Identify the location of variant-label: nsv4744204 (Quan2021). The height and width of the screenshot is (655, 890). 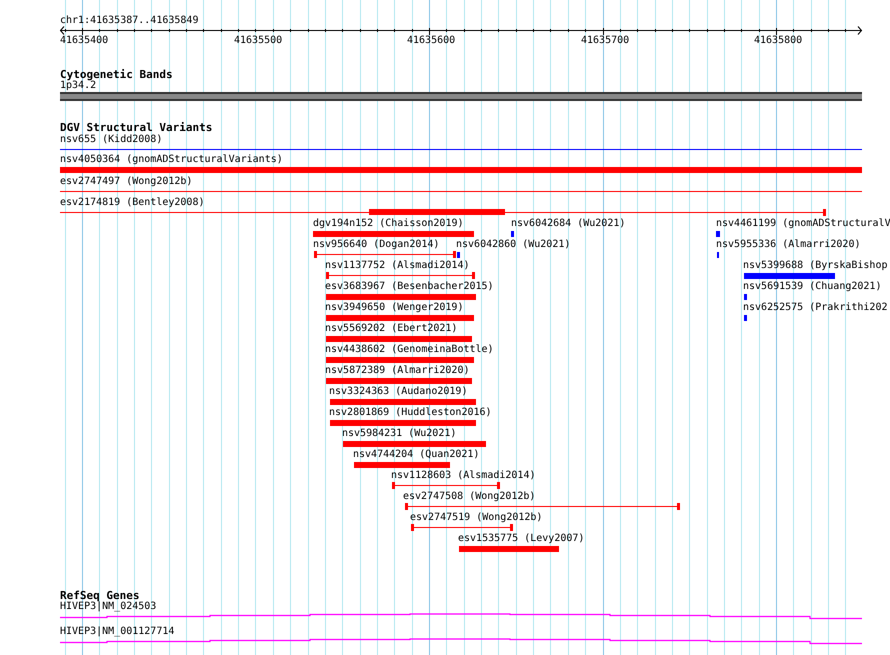
(416, 455).